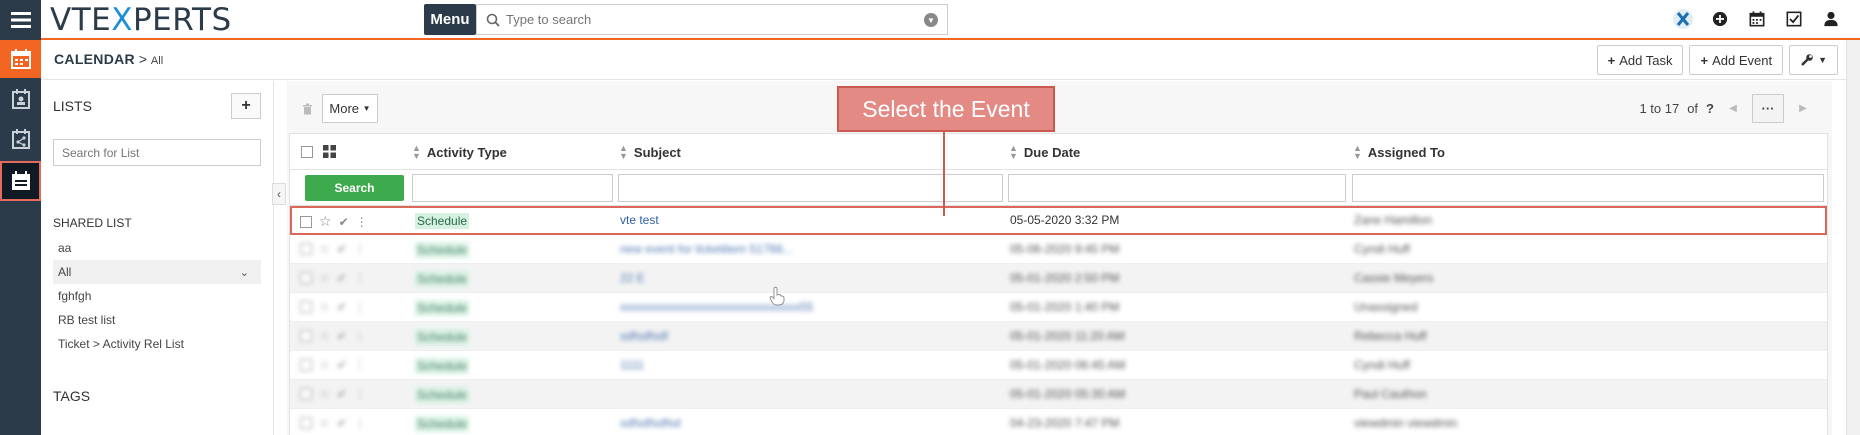 The width and height of the screenshot is (1860, 435). What do you see at coordinates (650, 423) in the screenshot?
I see `subject-link: sdfsdfsdfsd` at bounding box center [650, 423].